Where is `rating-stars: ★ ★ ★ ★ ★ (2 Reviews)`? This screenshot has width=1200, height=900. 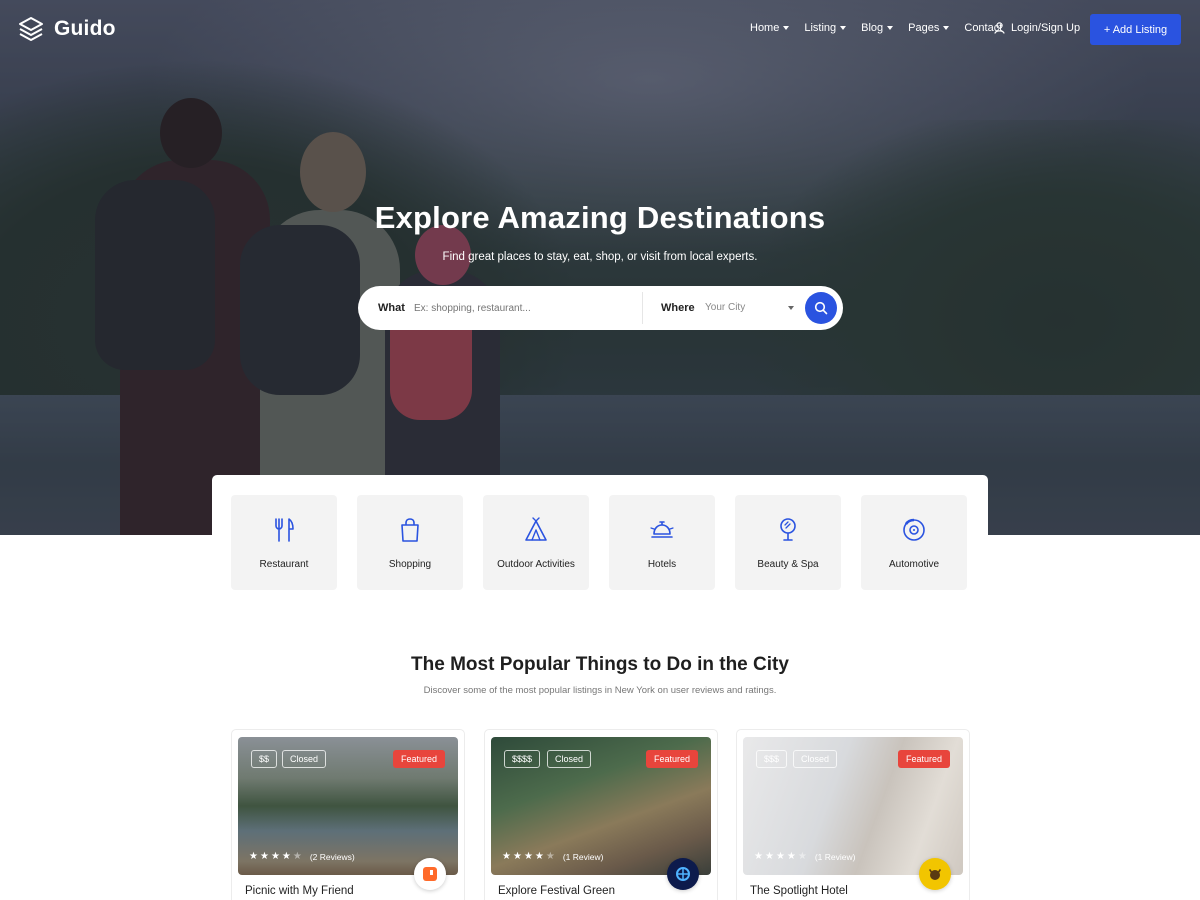
rating-stars: ★ ★ ★ ★ ★ (2 Reviews) is located at coordinates (302, 856).